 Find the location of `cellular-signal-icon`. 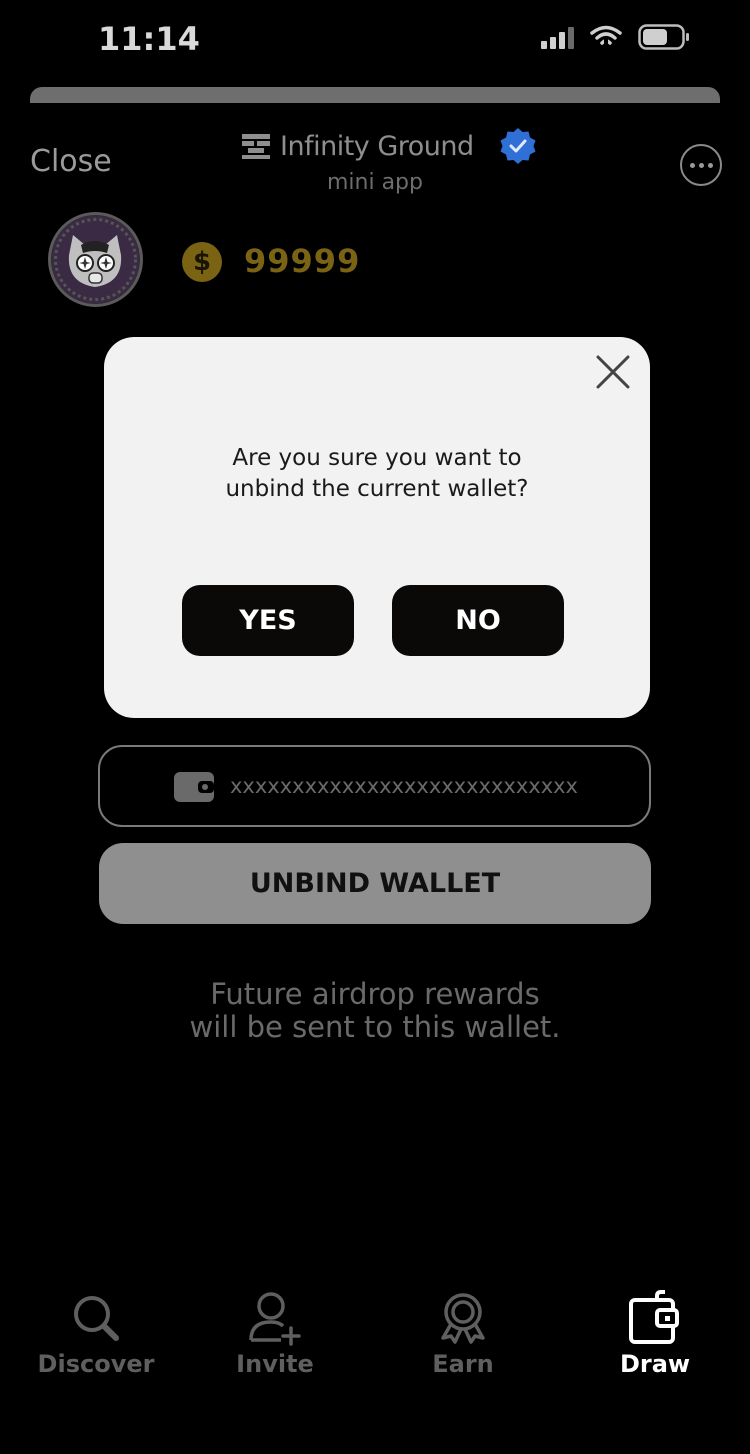

cellular-signal-icon is located at coordinates (557, 37).